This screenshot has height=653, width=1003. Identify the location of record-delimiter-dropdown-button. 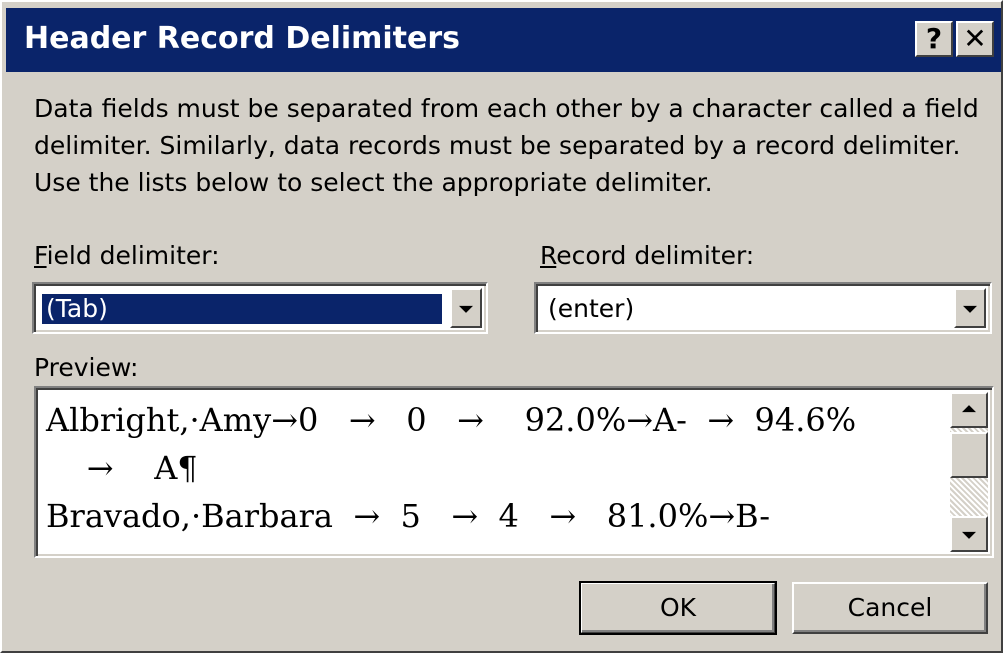
(970, 308).